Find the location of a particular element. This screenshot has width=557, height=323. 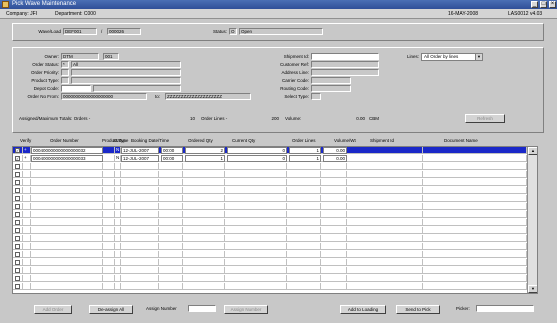

table-cell: + is located at coordinates (27, 158).